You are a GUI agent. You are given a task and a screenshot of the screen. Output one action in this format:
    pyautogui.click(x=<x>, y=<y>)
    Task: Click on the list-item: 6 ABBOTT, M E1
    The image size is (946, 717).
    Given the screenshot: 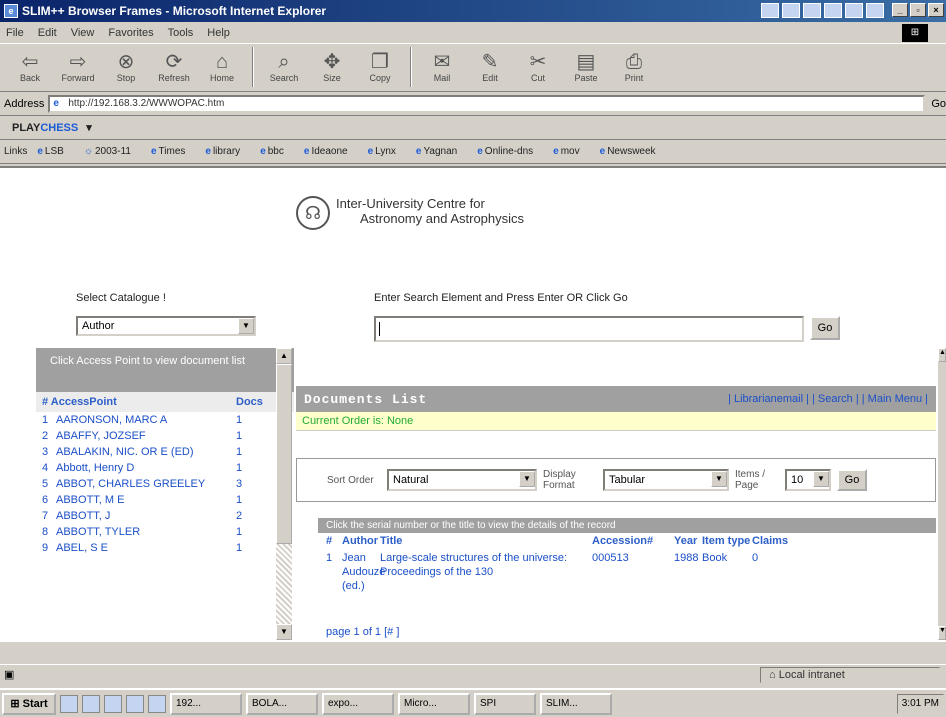 What is the action you would take?
    pyautogui.click(x=165, y=500)
    